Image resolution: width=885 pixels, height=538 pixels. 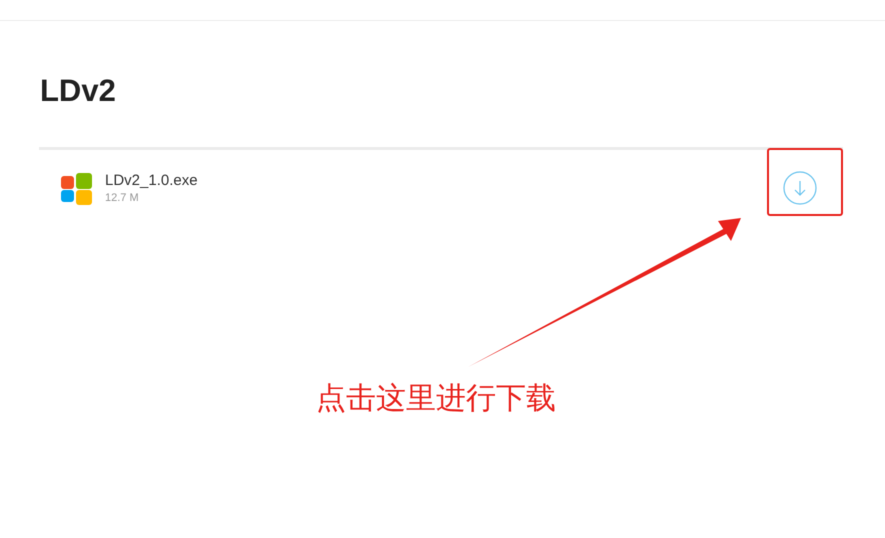 I want to click on windows-logo-icon, so click(x=76, y=188).